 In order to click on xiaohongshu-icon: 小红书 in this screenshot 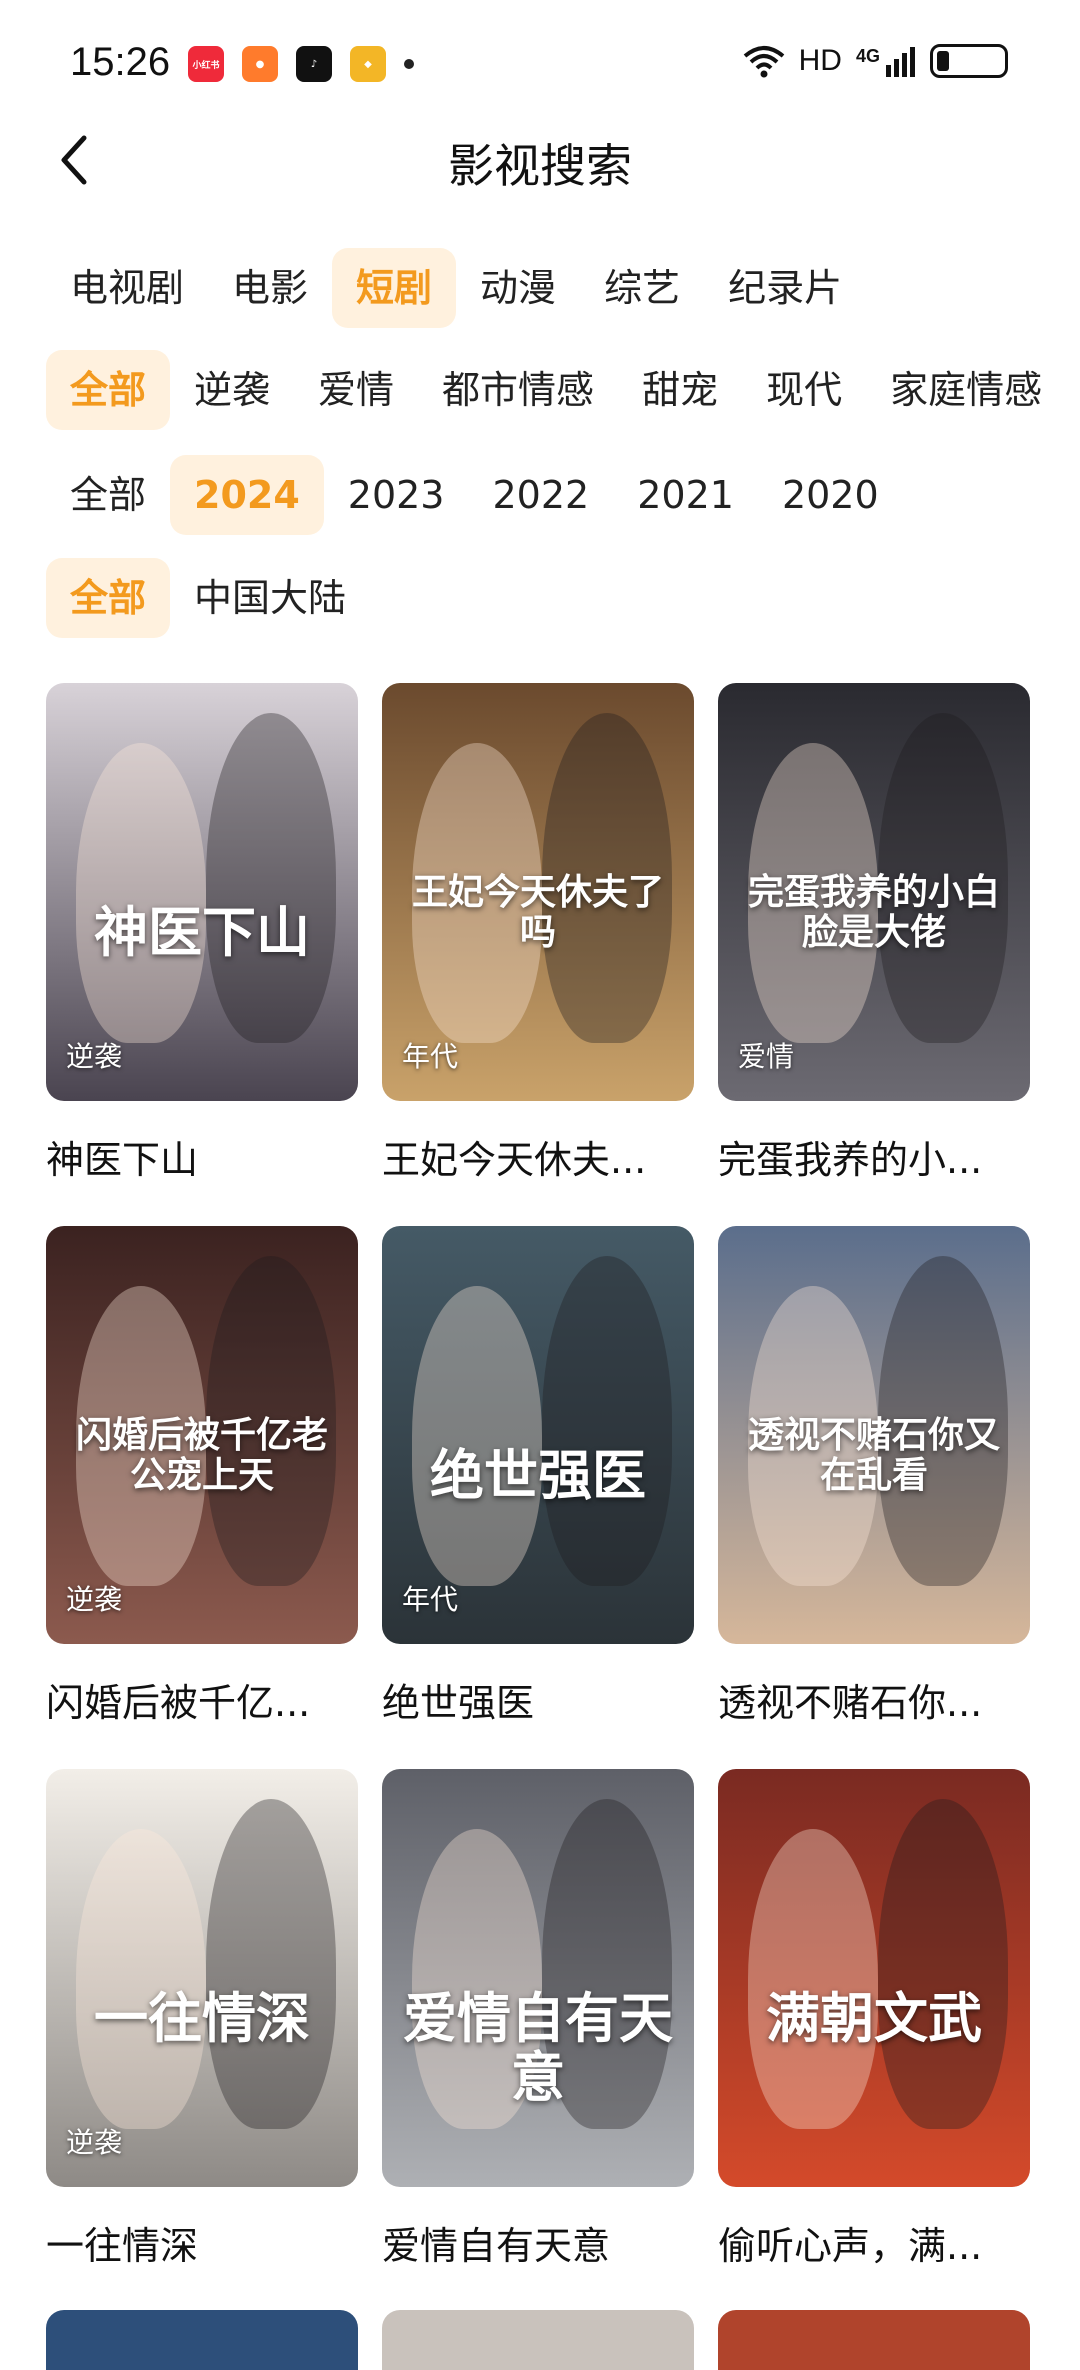, I will do `click(206, 64)`.